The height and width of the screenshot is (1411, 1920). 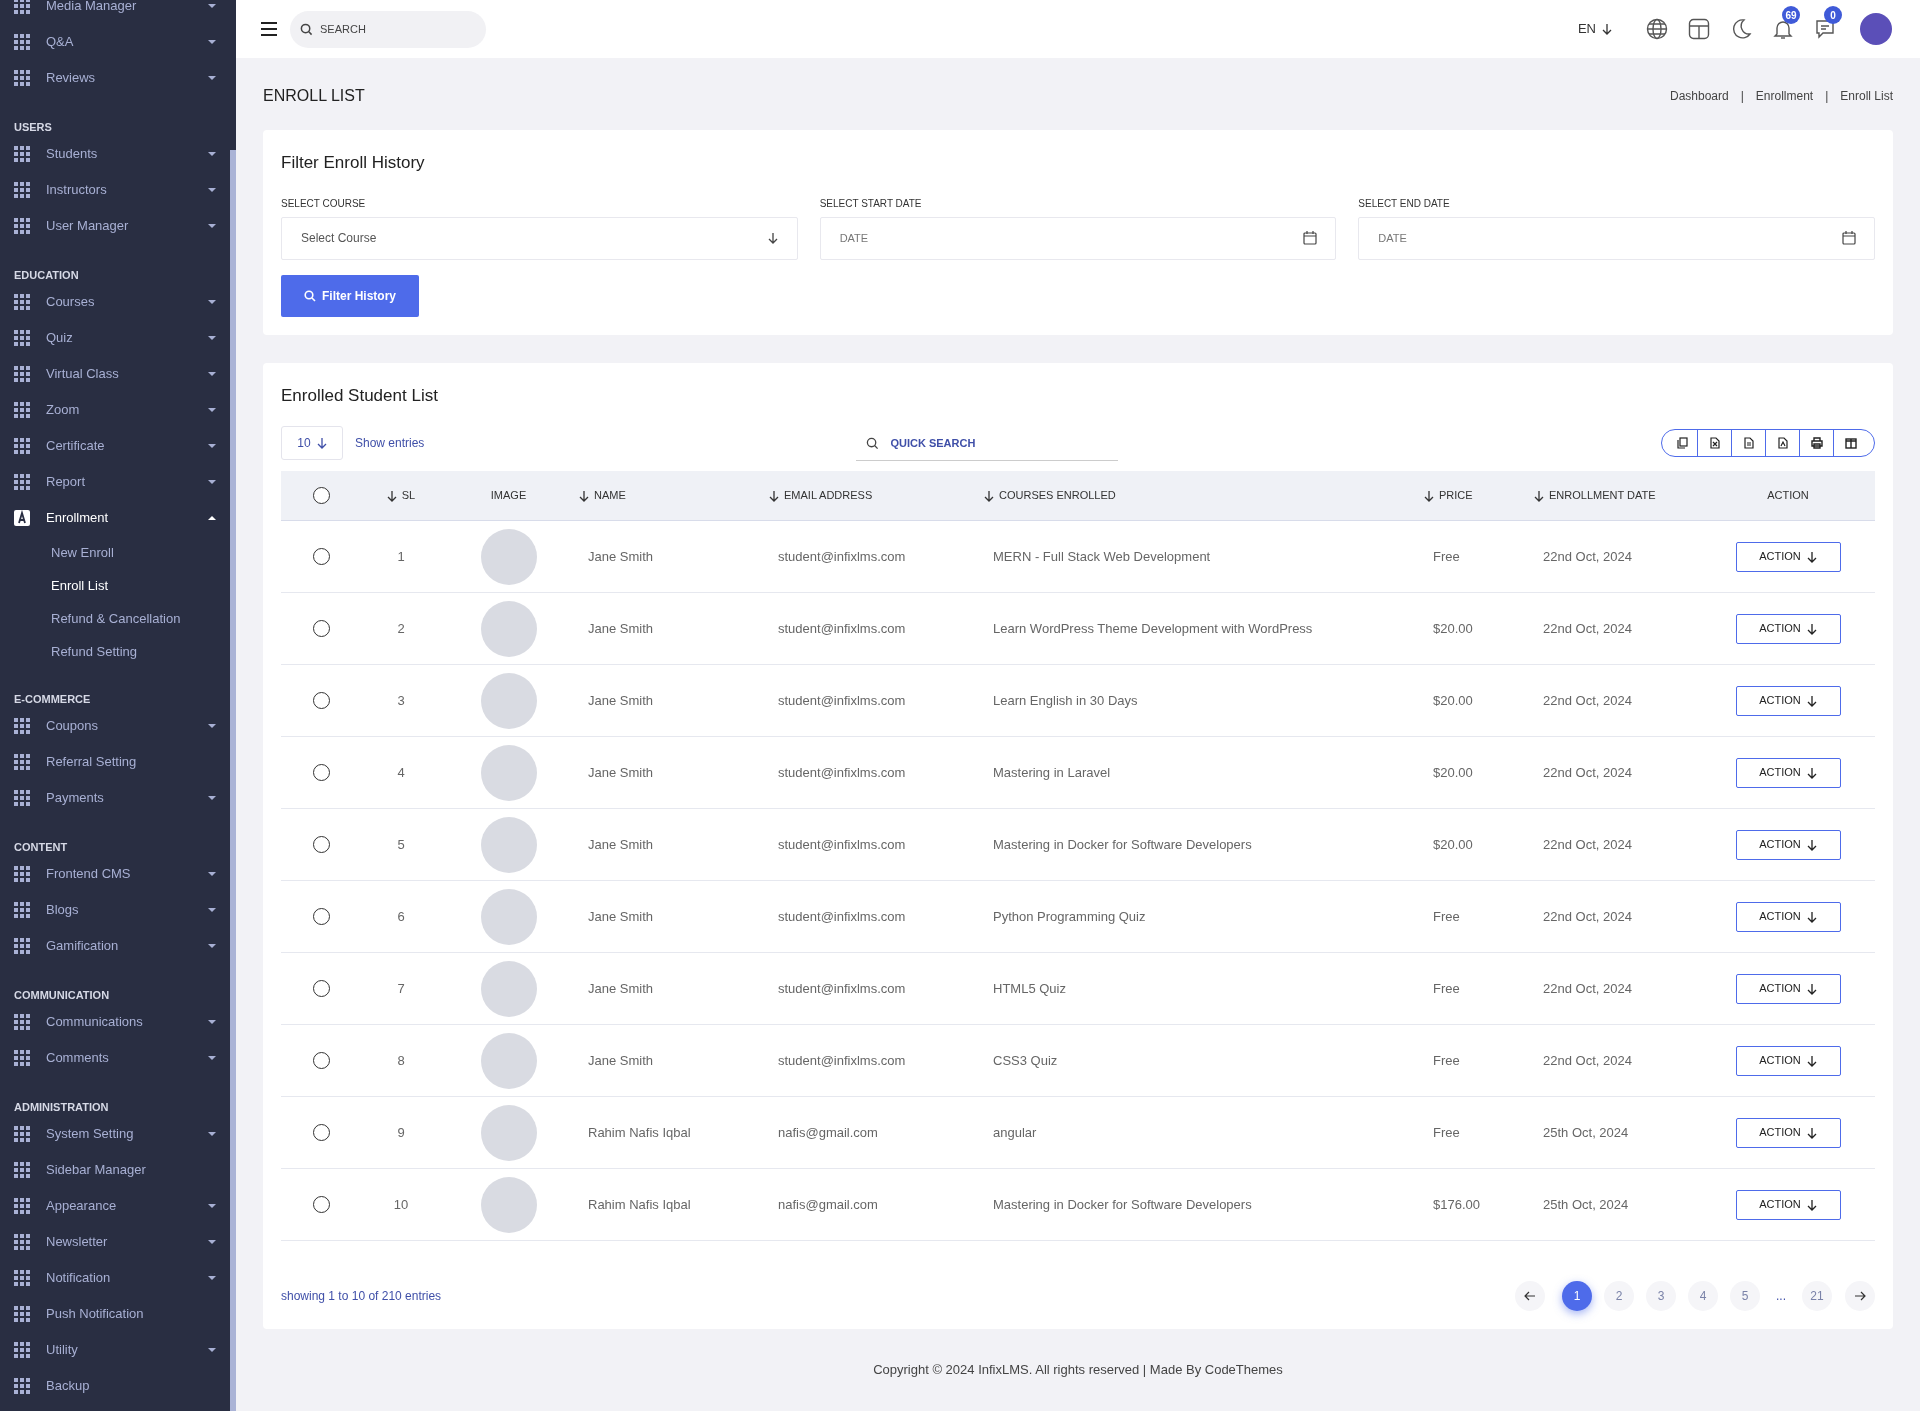 What do you see at coordinates (1657, 29) in the screenshot?
I see `globe-icon` at bounding box center [1657, 29].